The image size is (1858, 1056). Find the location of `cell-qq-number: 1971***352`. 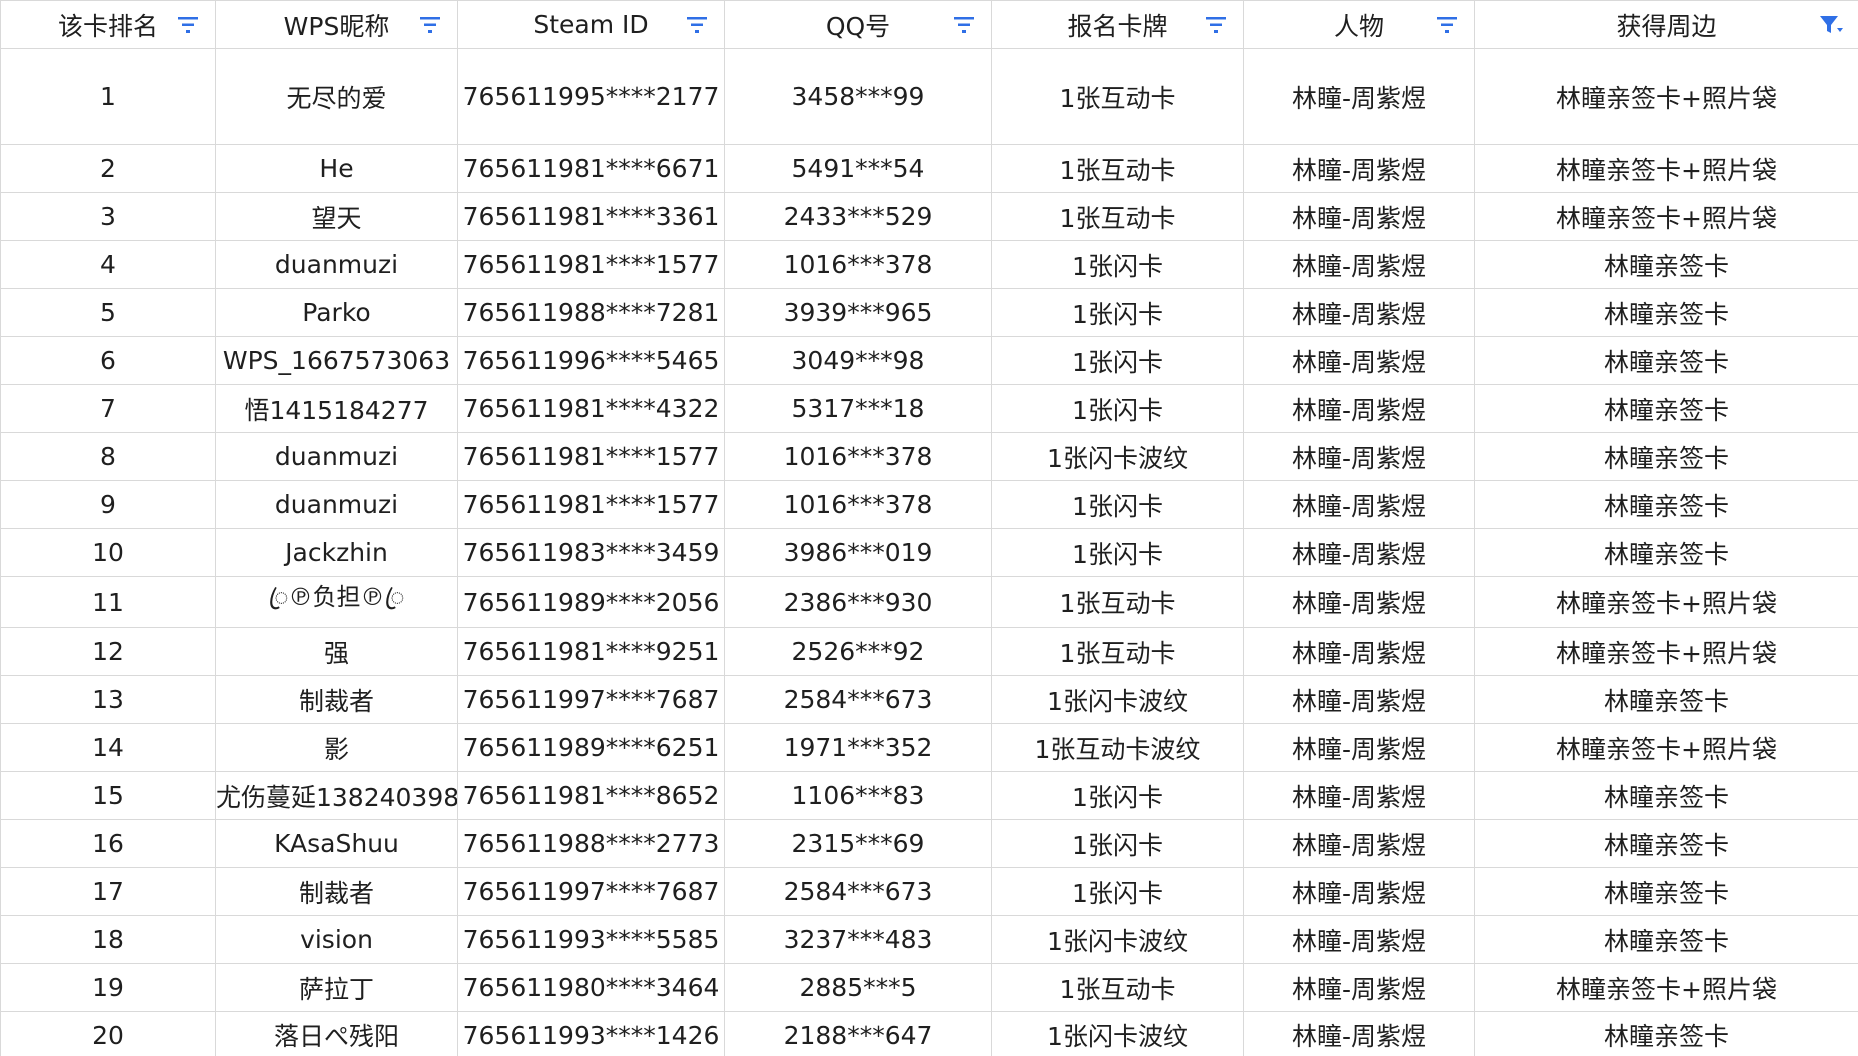

cell-qq-number: 1971***352 is located at coordinates (858, 747).